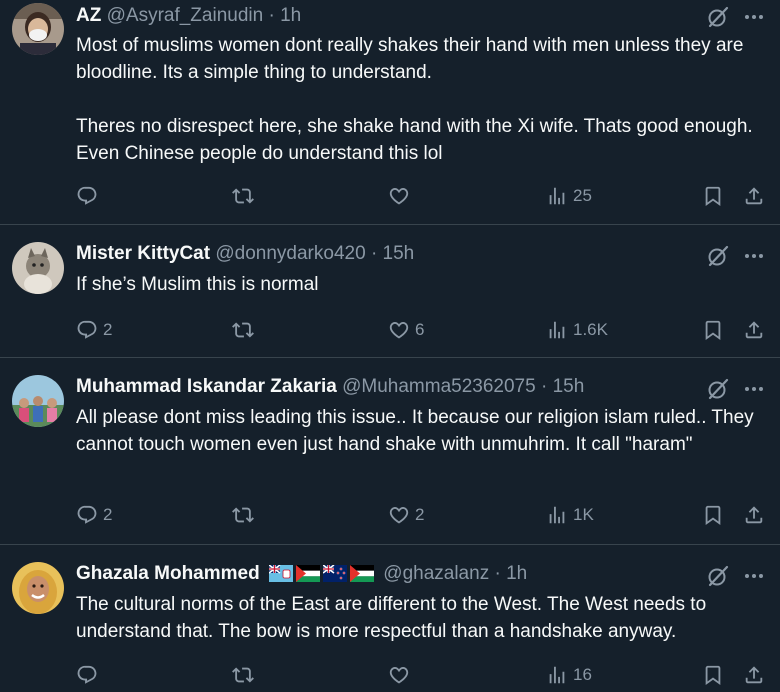 This screenshot has height=692, width=780. I want to click on view-count: 25, so click(582, 195).